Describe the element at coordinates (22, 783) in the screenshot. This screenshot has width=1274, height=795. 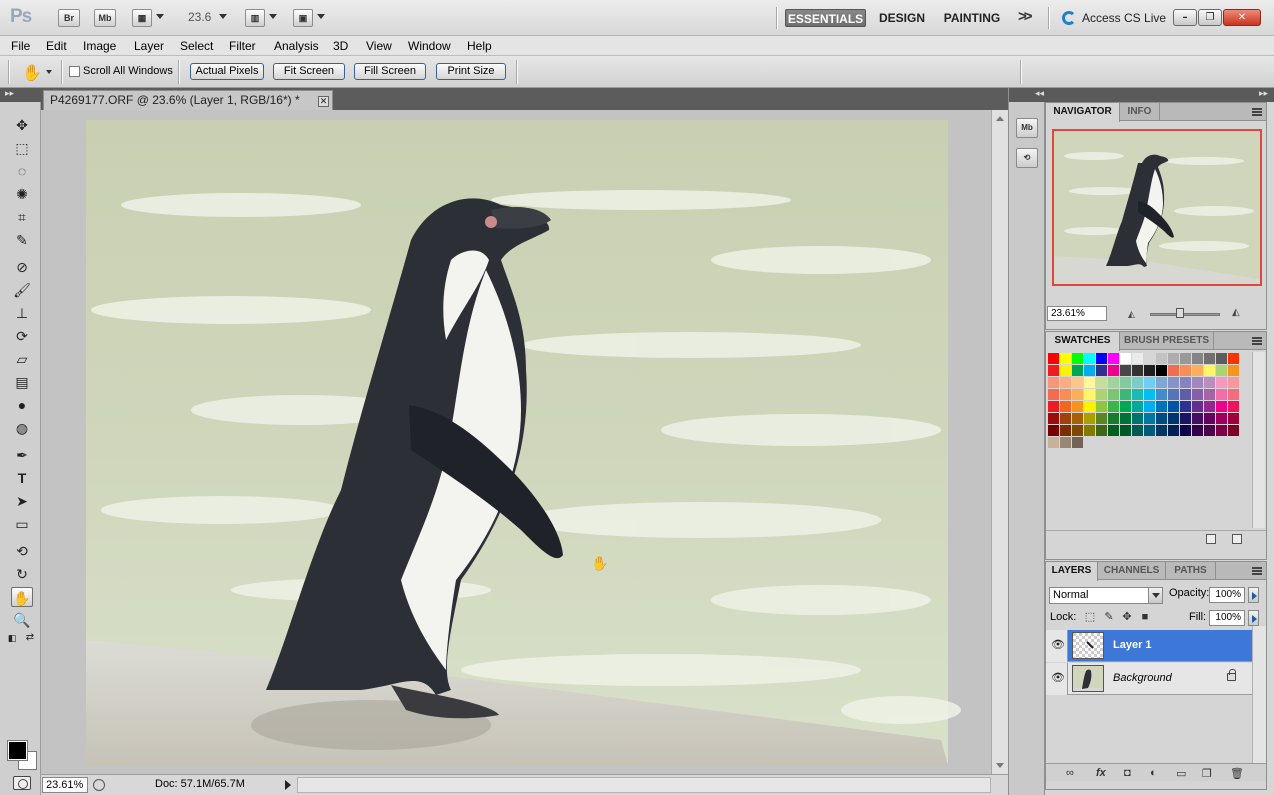
I see `quick-mask-icon` at that location.